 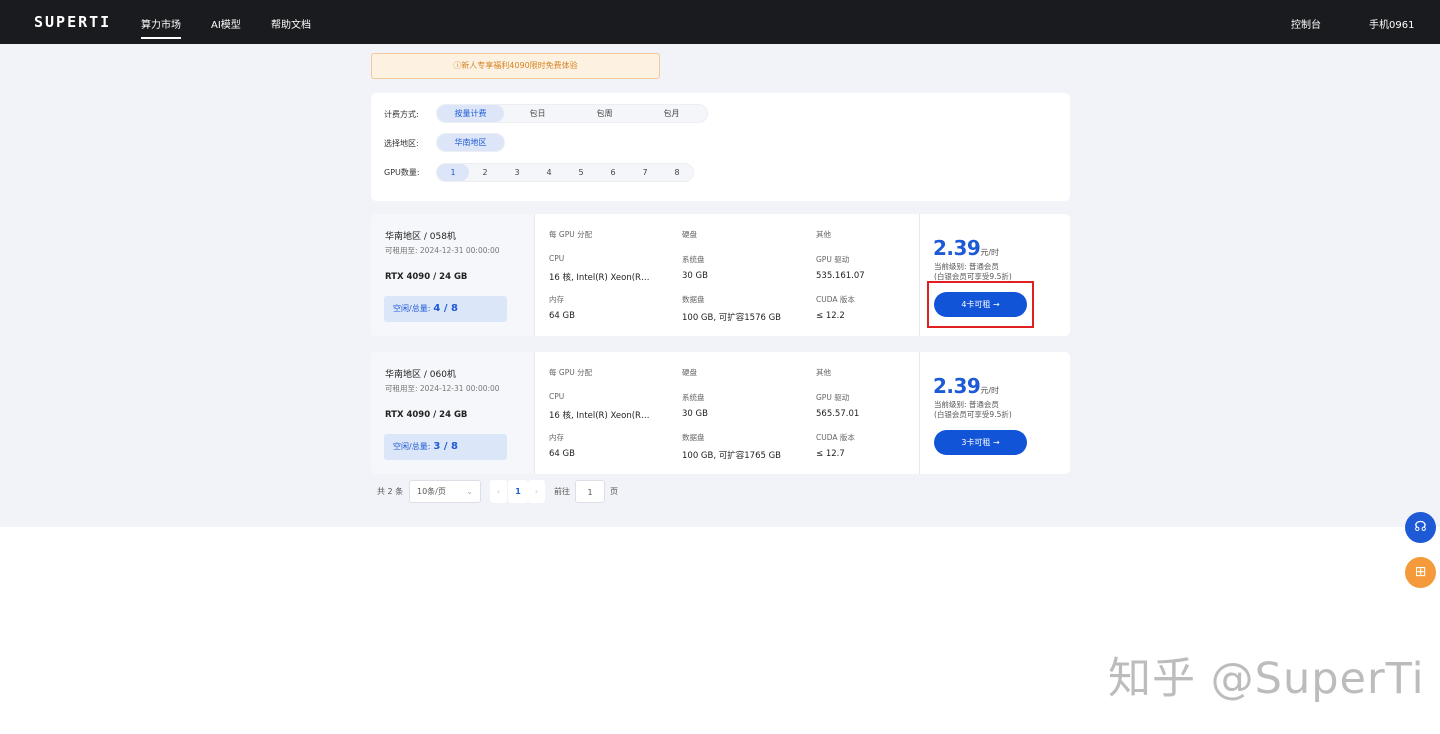 What do you see at coordinates (614, 491) in the screenshot?
I see `page-suffix: 页` at bounding box center [614, 491].